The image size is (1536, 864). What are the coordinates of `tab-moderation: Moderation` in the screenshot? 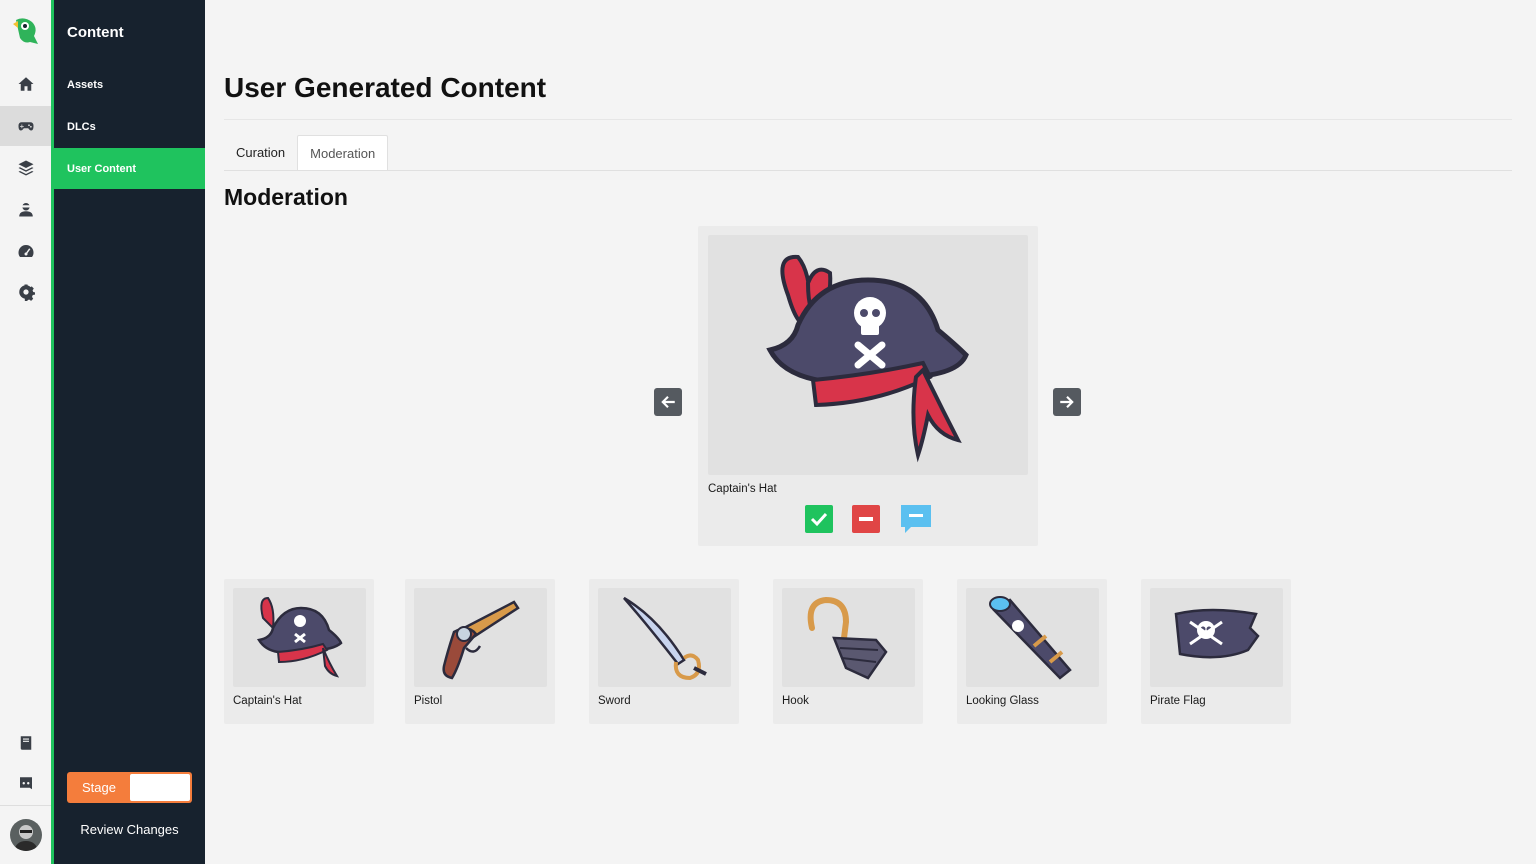 It's located at (343, 152).